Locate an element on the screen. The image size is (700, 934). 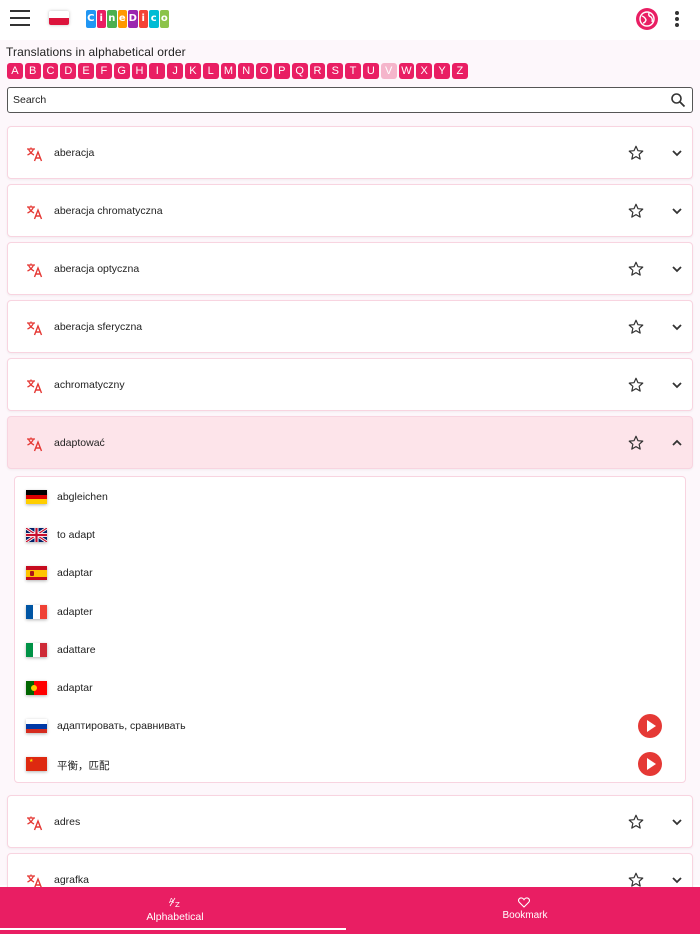
translation-text: adapter is located at coordinates (75, 611).